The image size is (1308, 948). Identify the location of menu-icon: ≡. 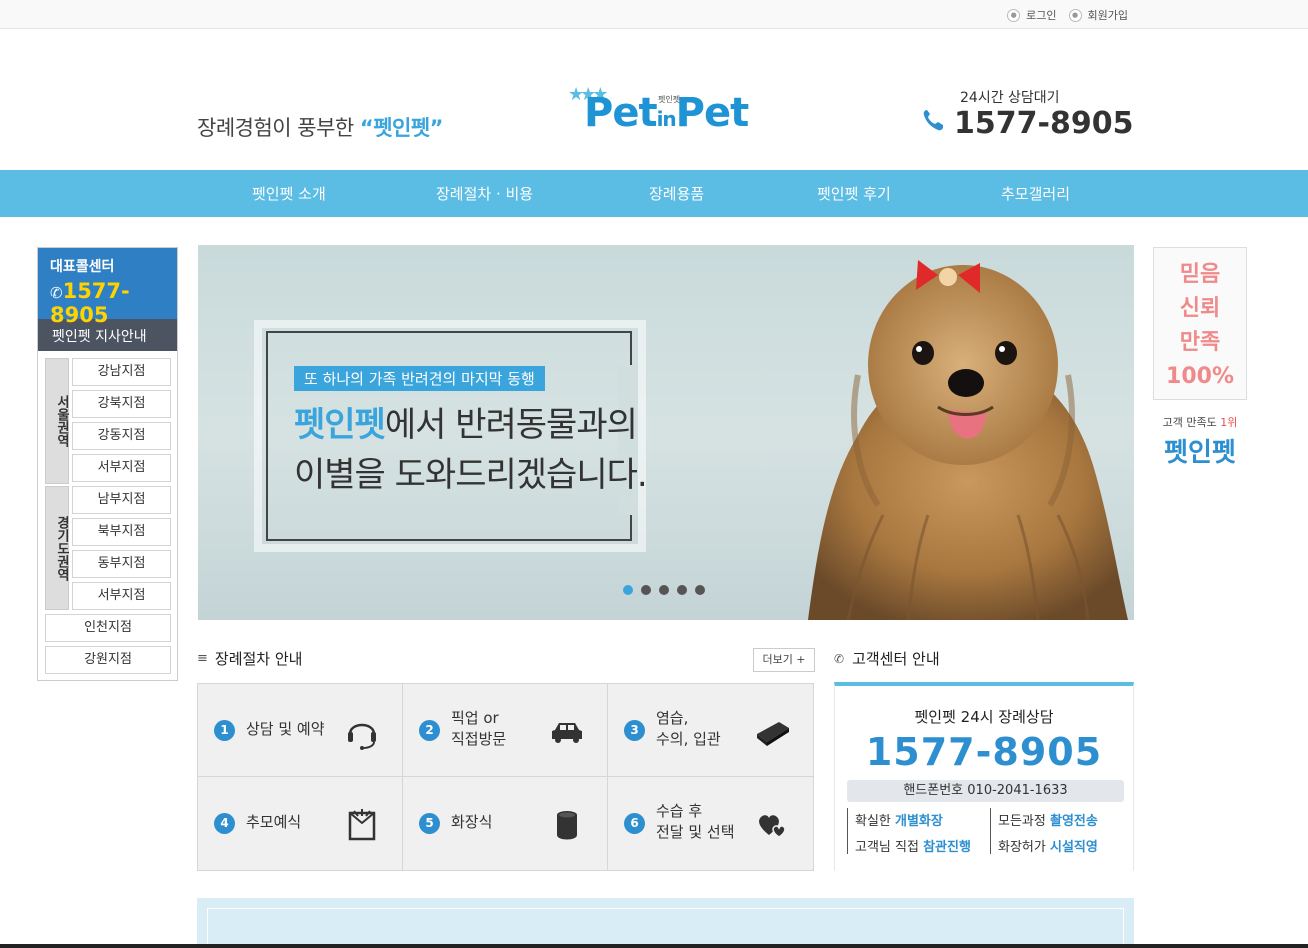
(202, 658).